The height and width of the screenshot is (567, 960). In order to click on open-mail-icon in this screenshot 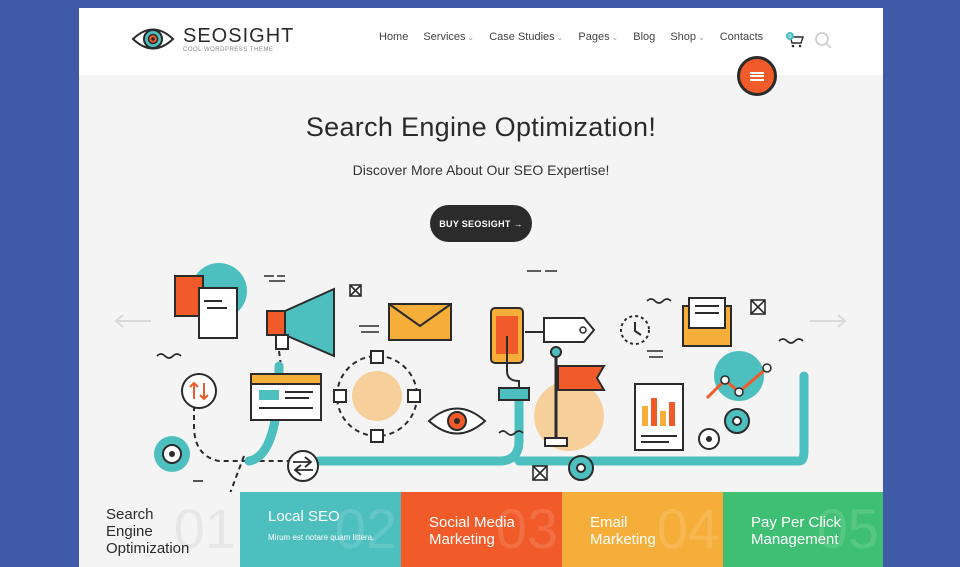, I will do `click(707, 322)`.